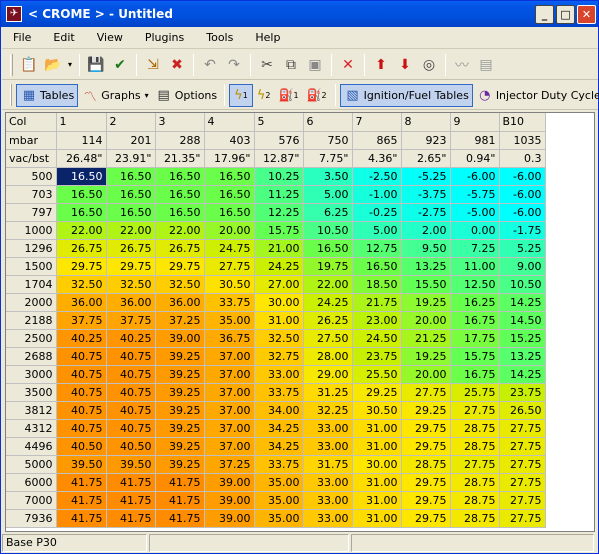 The width and height of the screenshot is (599, 554). What do you see at coordinates (164, 38) in the screenshot?
I see `menu-plugins: Plugins` at bounding box center [164, 38].